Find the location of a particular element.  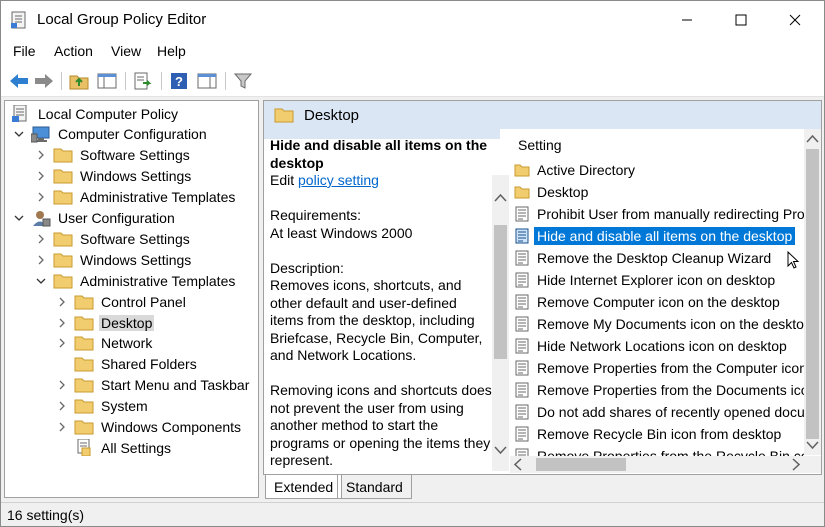

setting-row: Remove My Documents icon on the desktop is located at coordinates (659, 324).